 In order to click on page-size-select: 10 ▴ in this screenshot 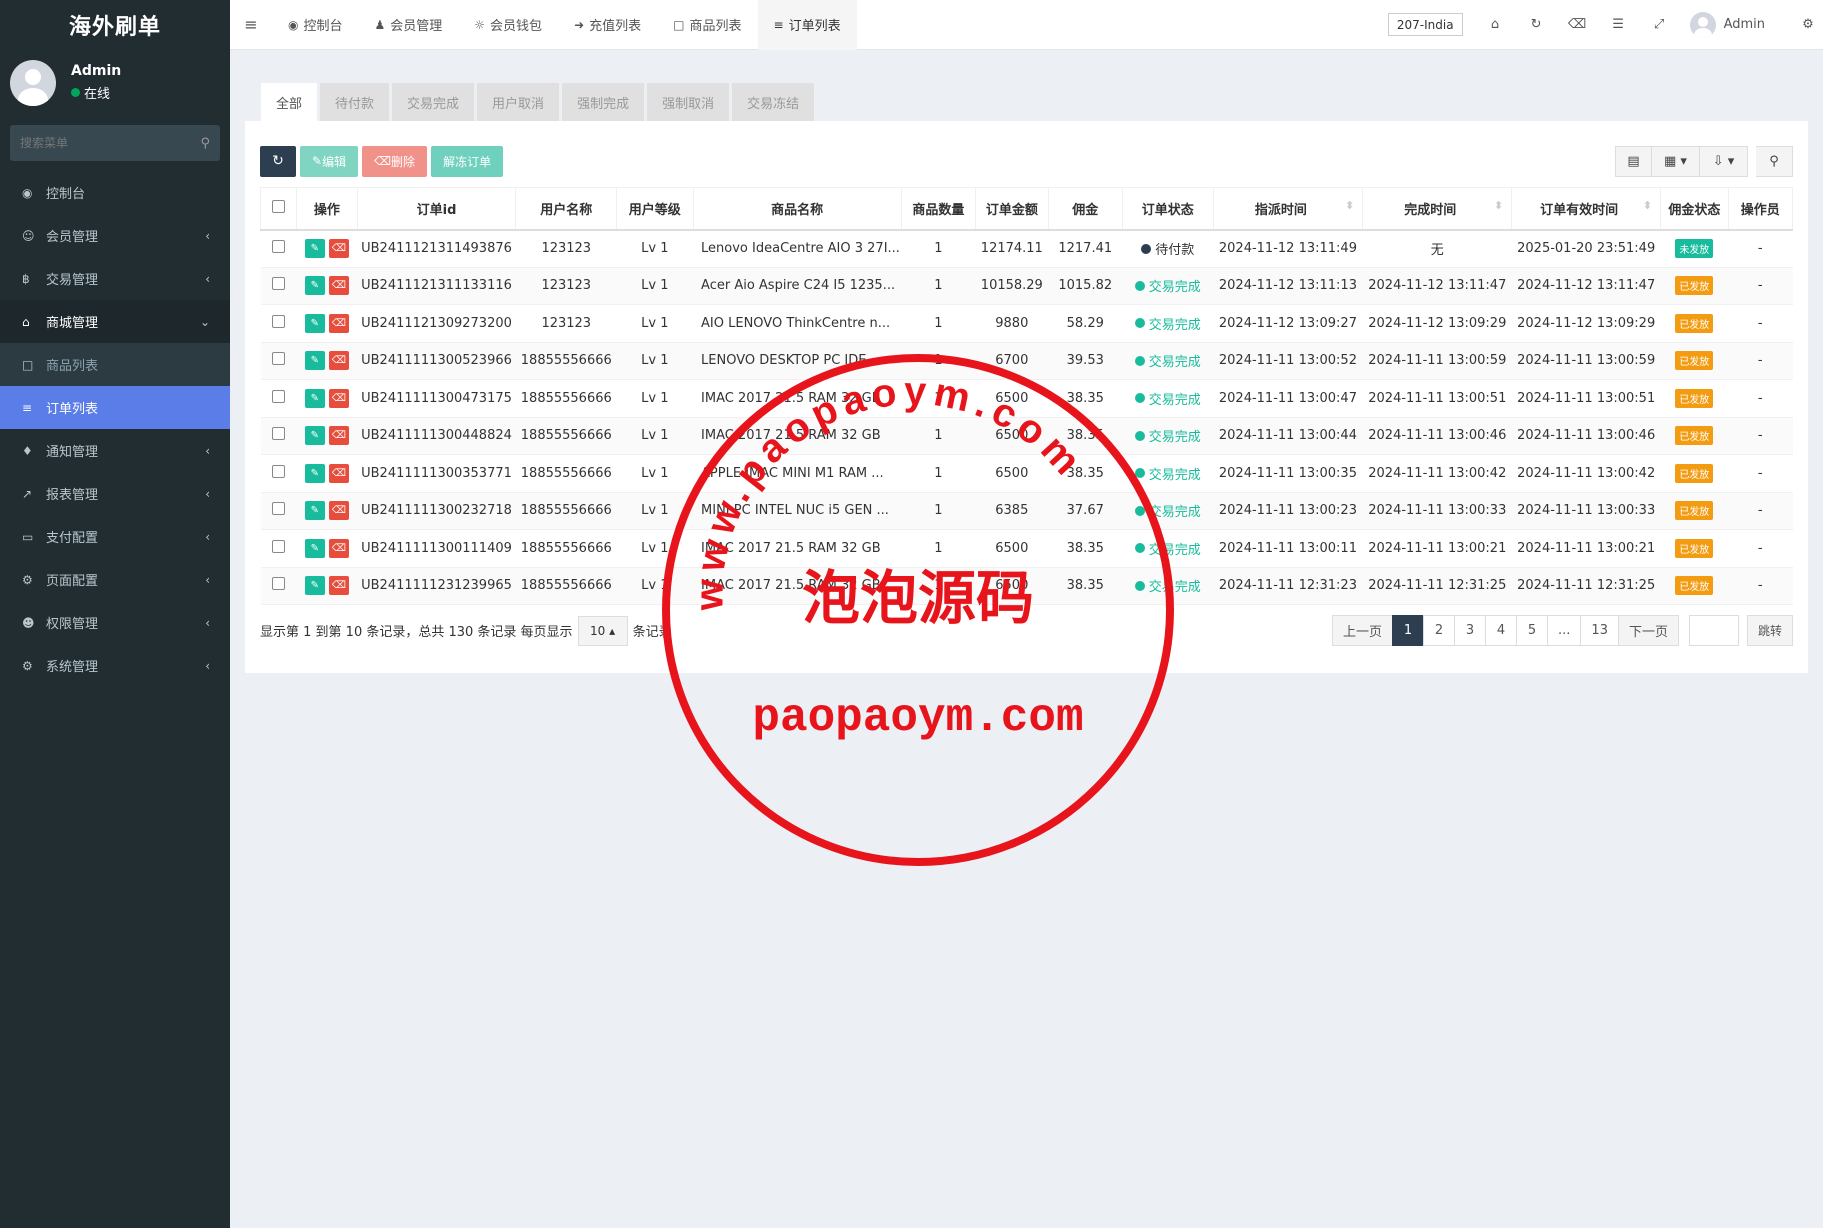, I will do `click(602, 630)`.